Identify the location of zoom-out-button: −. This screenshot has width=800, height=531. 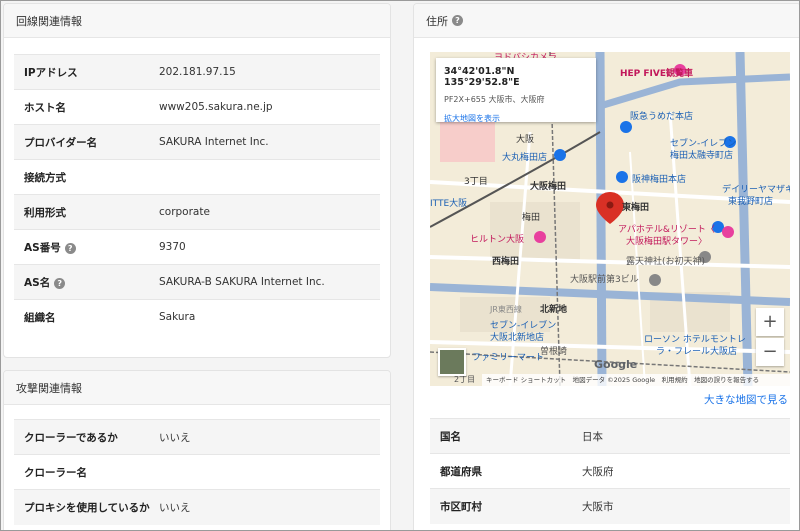
(770, 352).